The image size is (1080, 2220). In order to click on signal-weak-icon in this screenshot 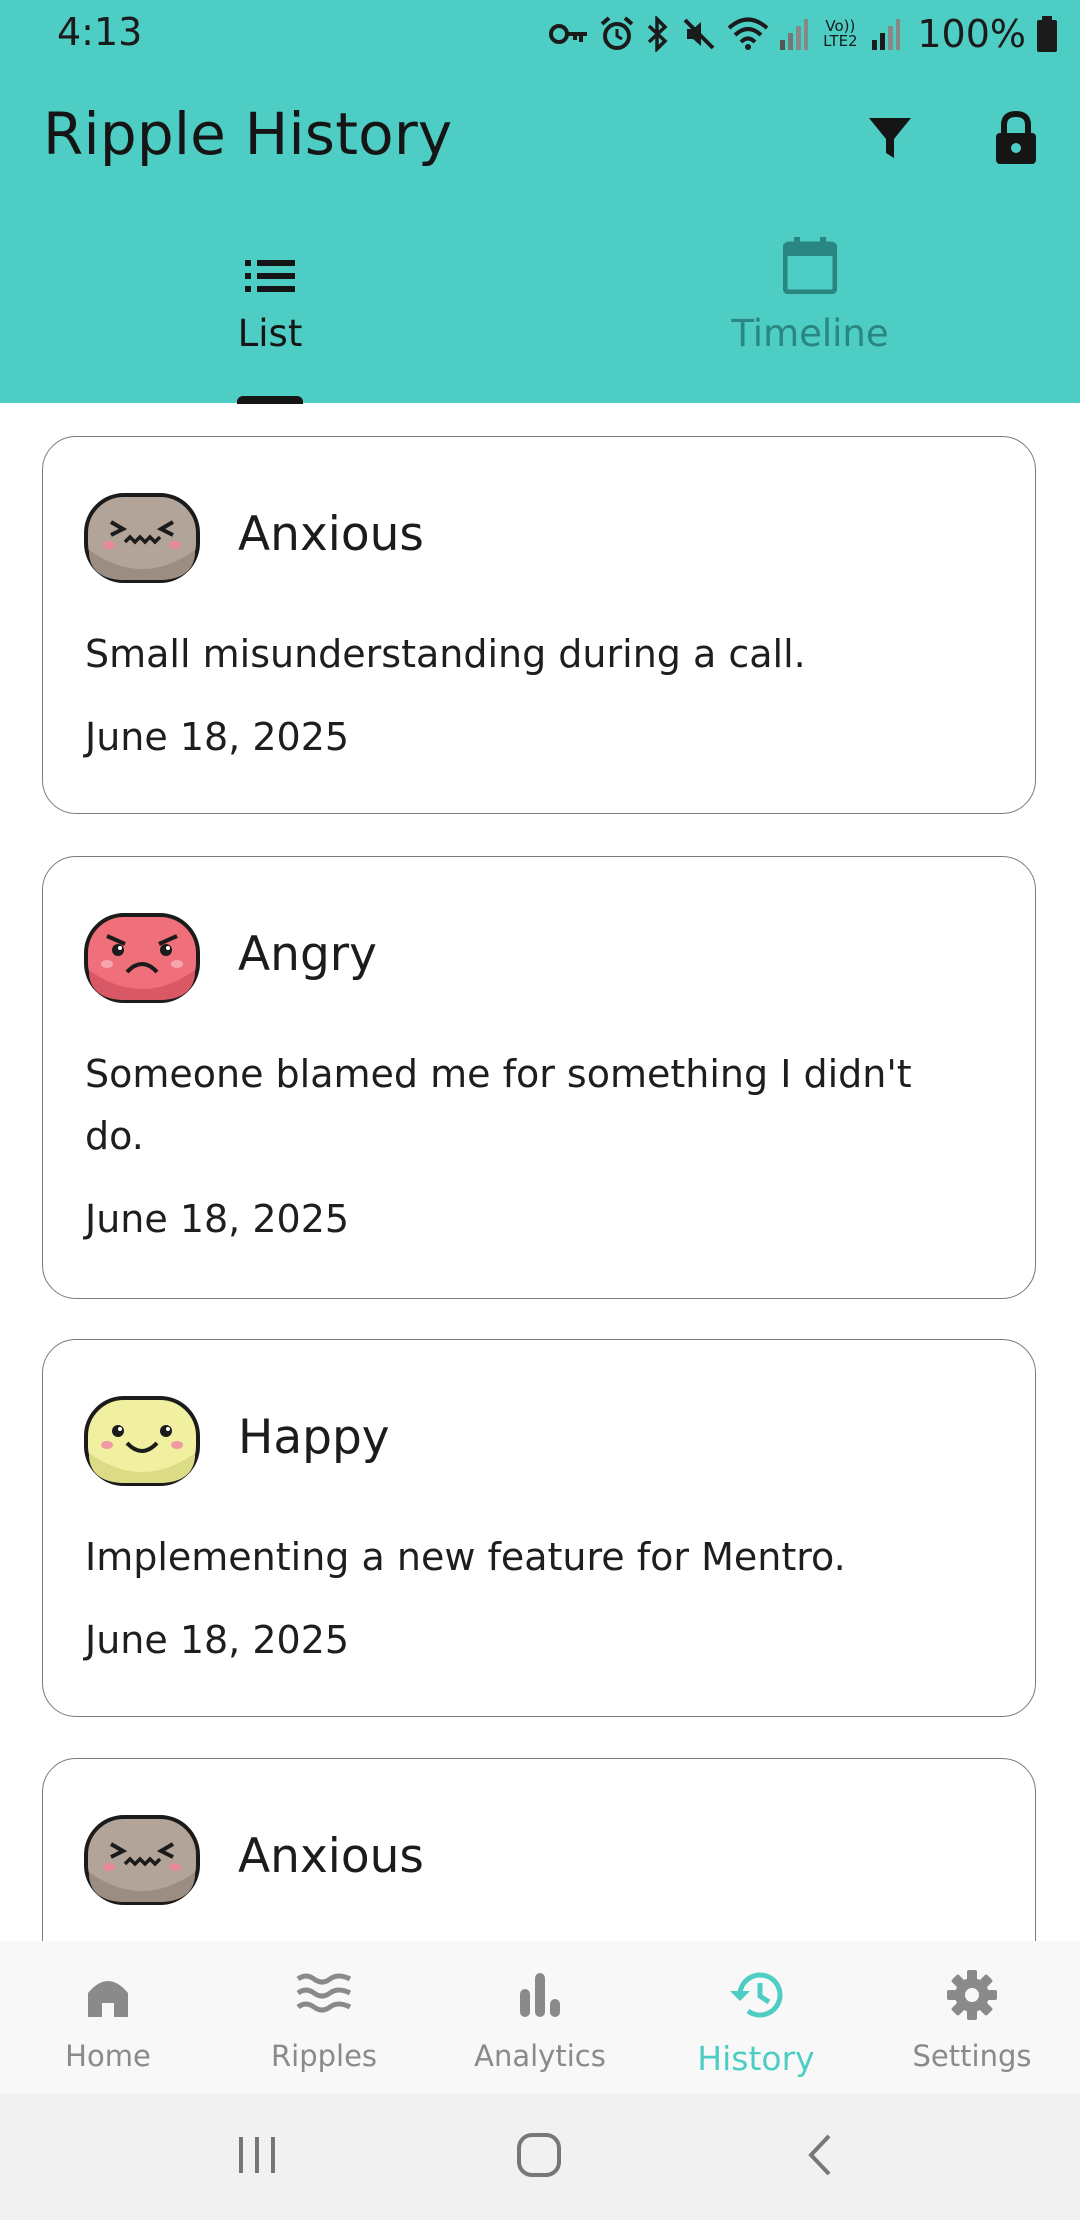, I will do `click(794, 34)`.